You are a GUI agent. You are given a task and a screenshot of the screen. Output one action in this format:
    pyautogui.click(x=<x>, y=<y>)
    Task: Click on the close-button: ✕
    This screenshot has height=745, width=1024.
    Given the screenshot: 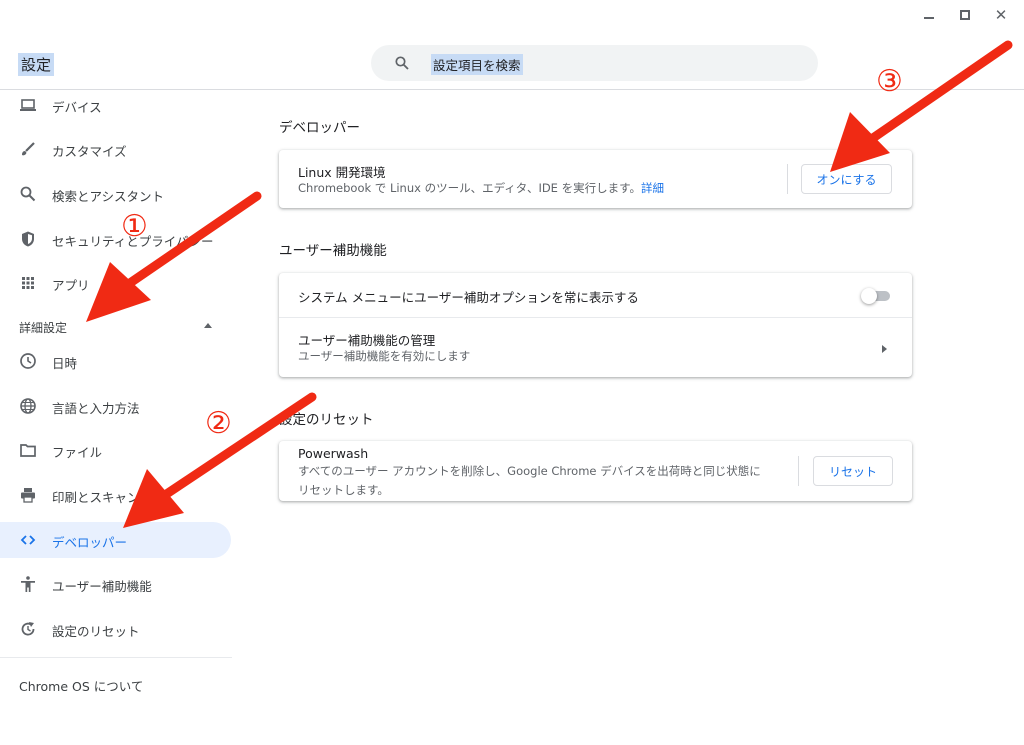 What is the action you would take?
    pyautogui.click(x=1001, y=15)
    